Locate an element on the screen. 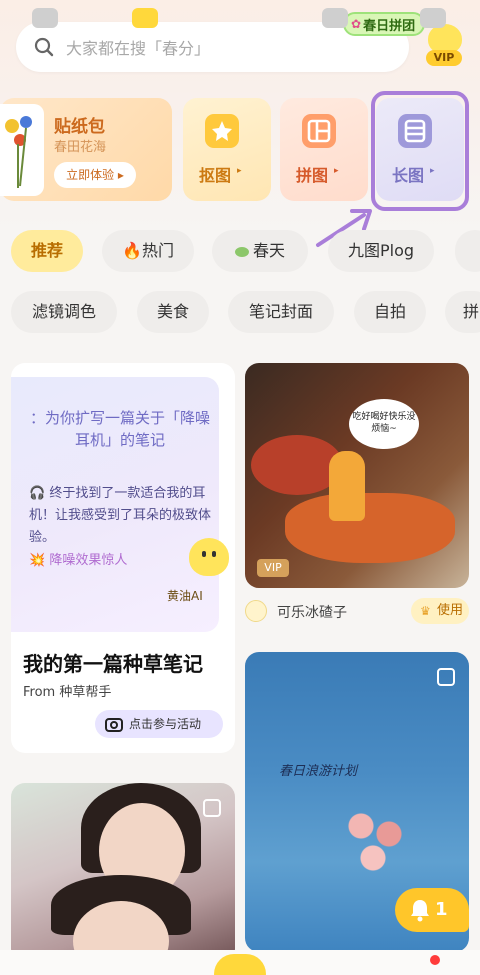 This screenshot has width=480, height=975. note-body: 🎧 终于找到了一款适合我的耳机！让我感受到了耳朵的极致体验。 is located at coordinates (120, 515).